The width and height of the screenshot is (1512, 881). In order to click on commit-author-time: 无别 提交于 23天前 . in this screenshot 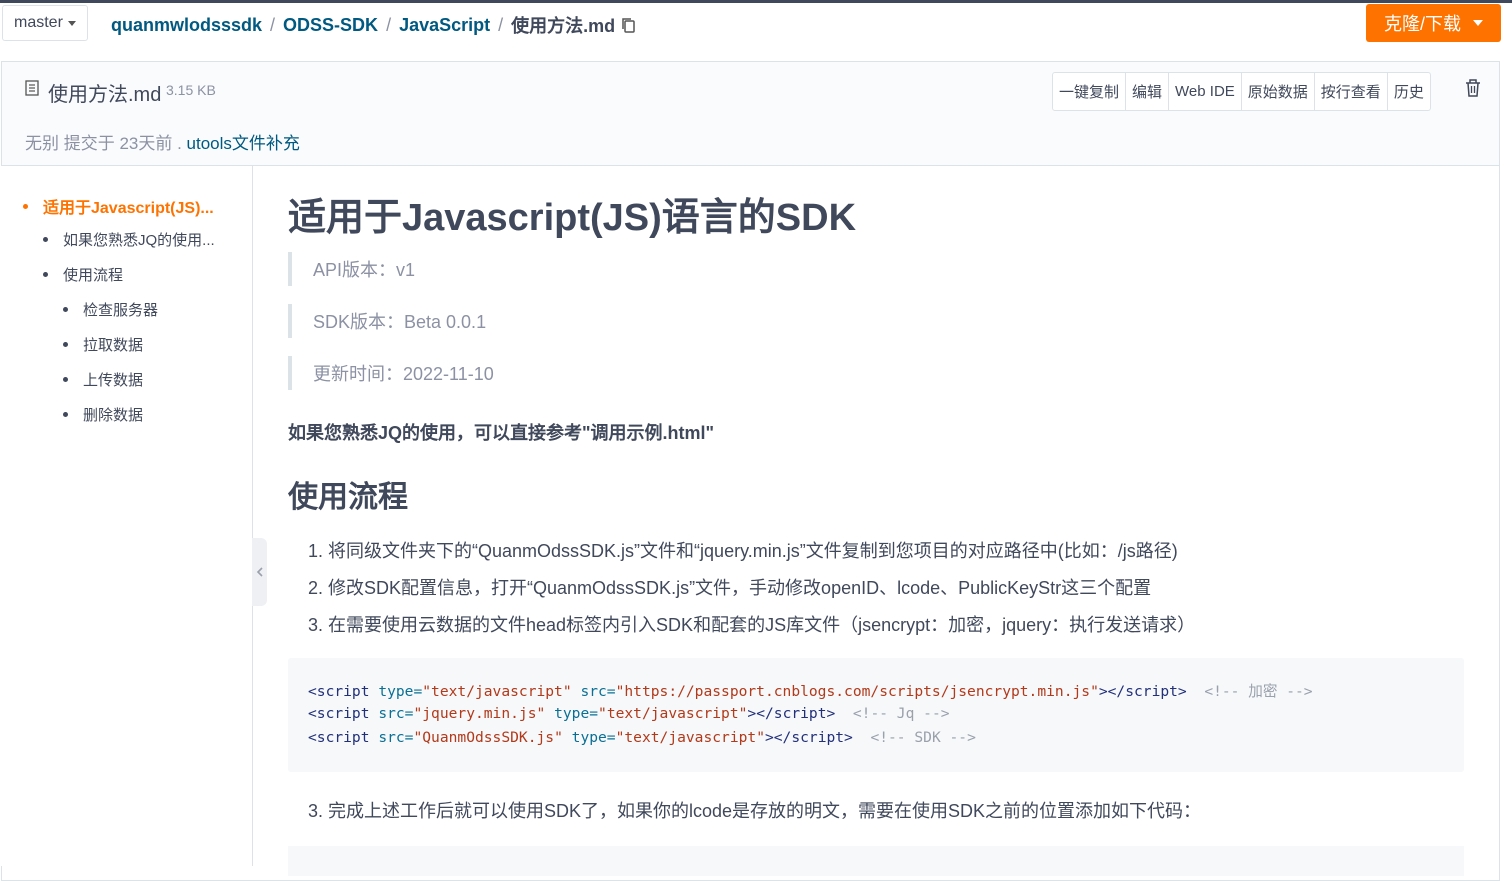, I will do `click(103, 143)`.